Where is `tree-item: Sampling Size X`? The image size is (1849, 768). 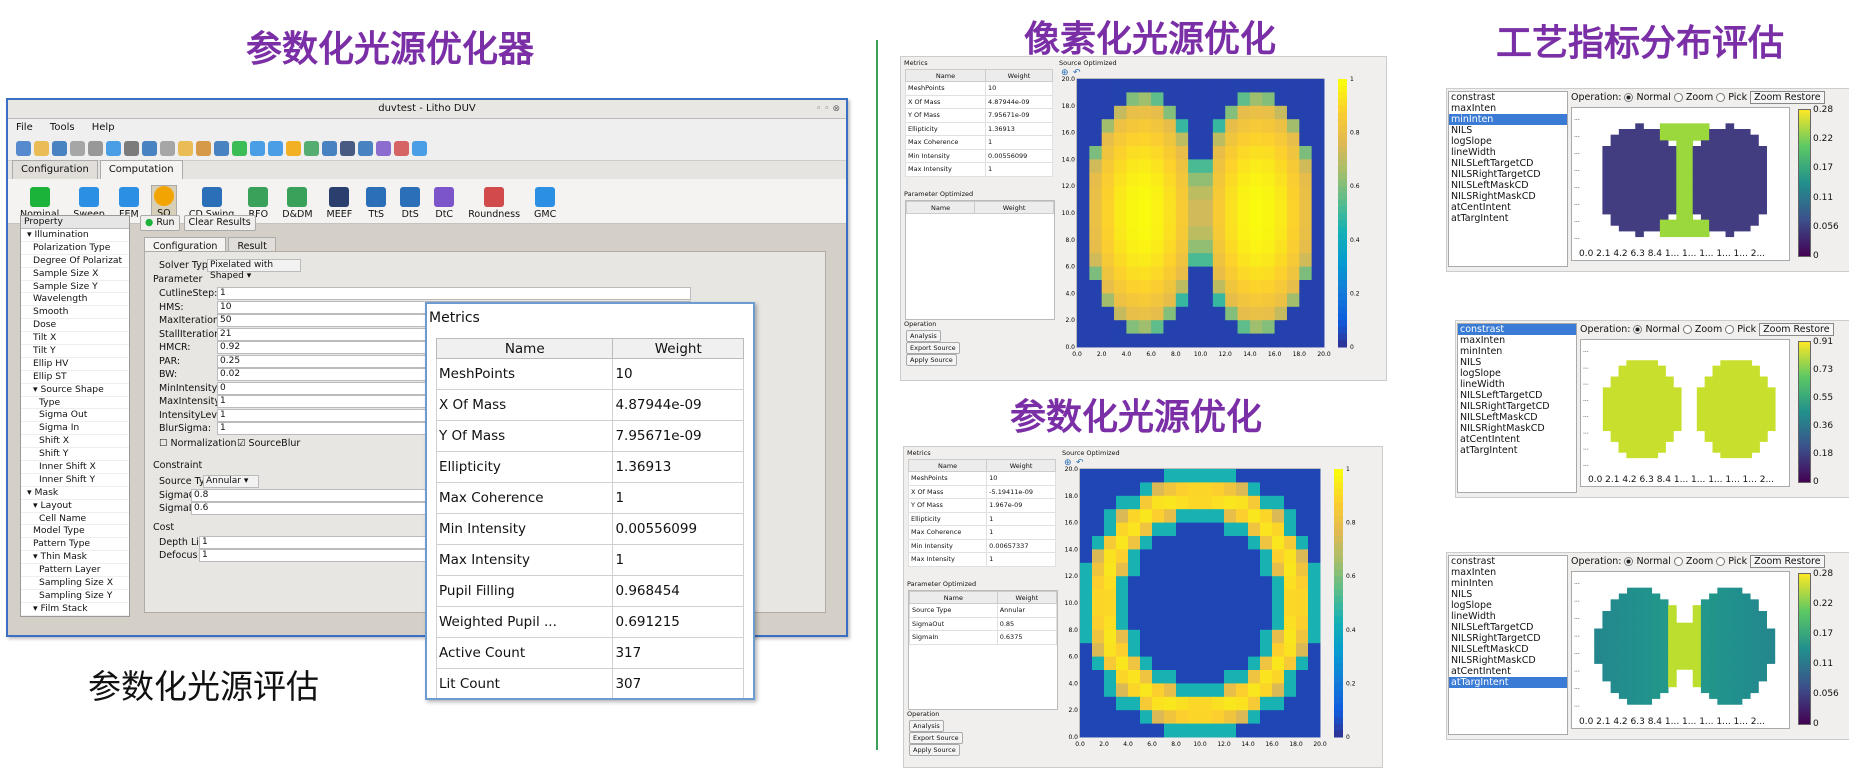 tree-item: Sampling Size X is located at coordinates (75, 583).